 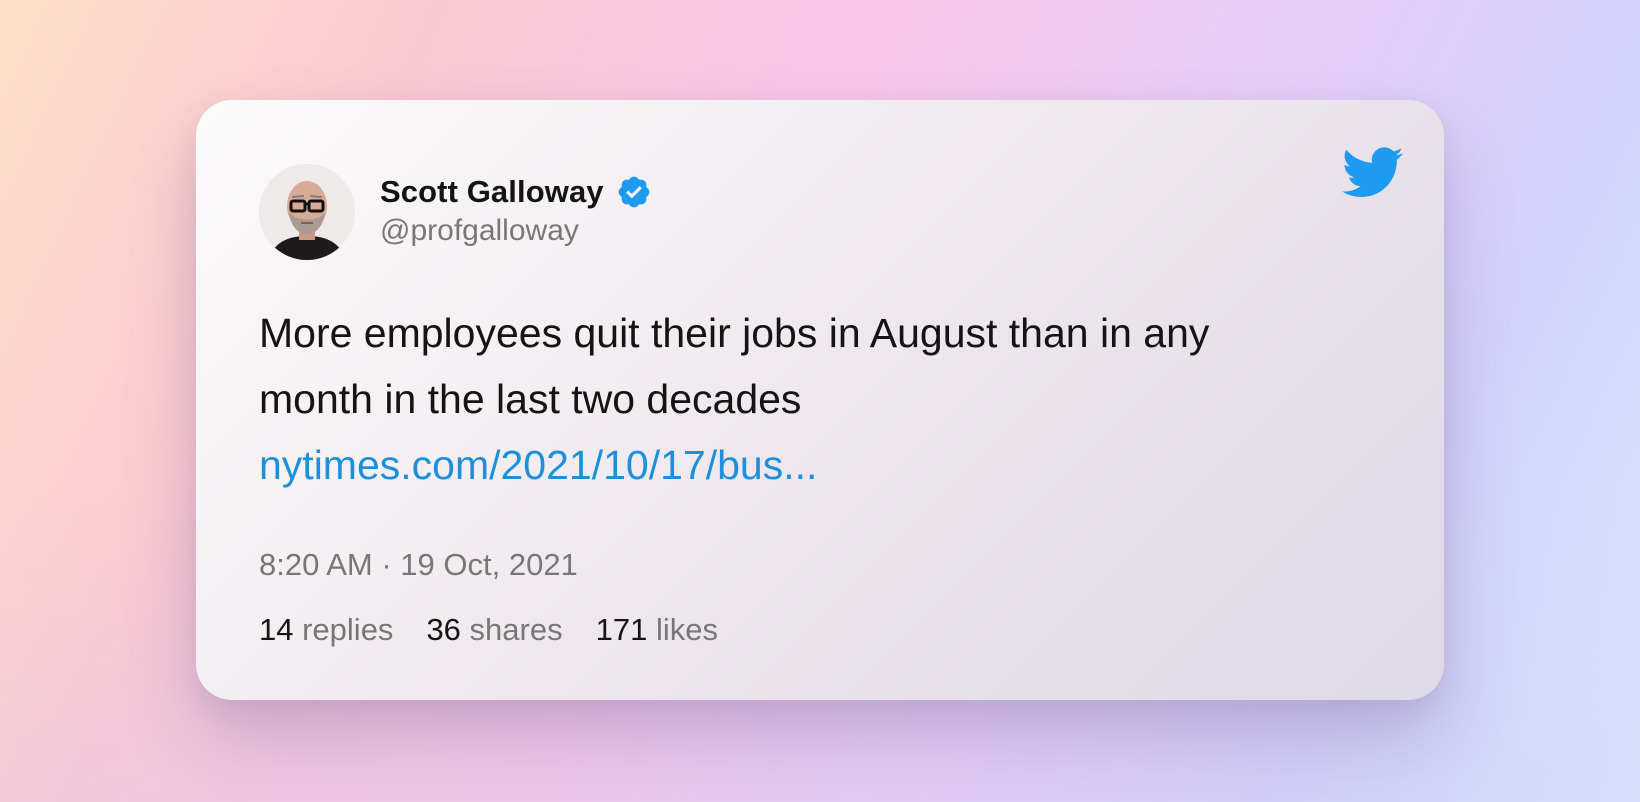 I want to click on avatar-image, so click(x=307, y=212).